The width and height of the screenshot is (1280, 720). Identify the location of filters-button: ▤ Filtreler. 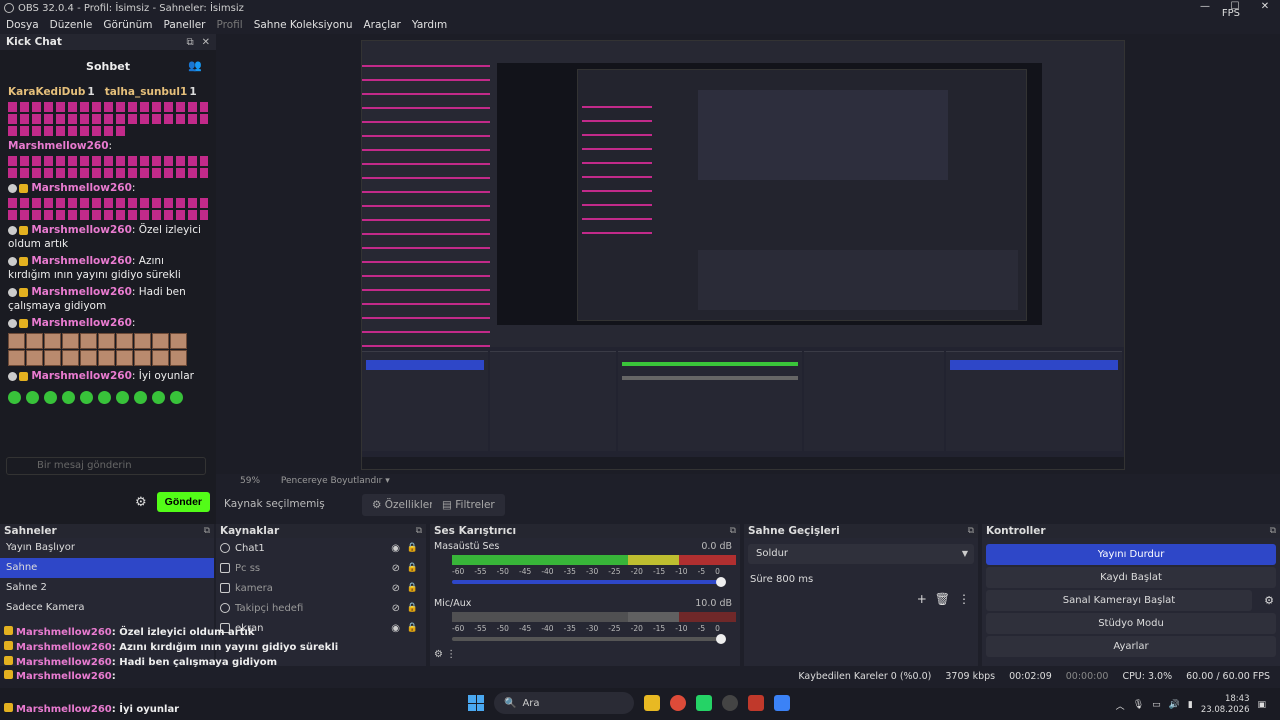
(468, 505).